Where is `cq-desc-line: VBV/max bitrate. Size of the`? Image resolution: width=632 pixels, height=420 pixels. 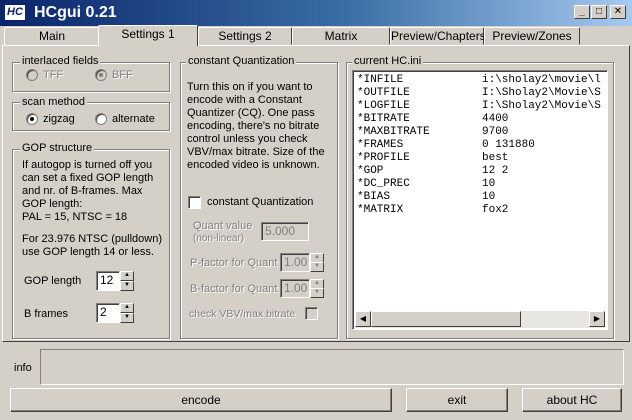 cq-desc-line: VBV/max bitrate. Size of the is located at coordinates (256, 152).